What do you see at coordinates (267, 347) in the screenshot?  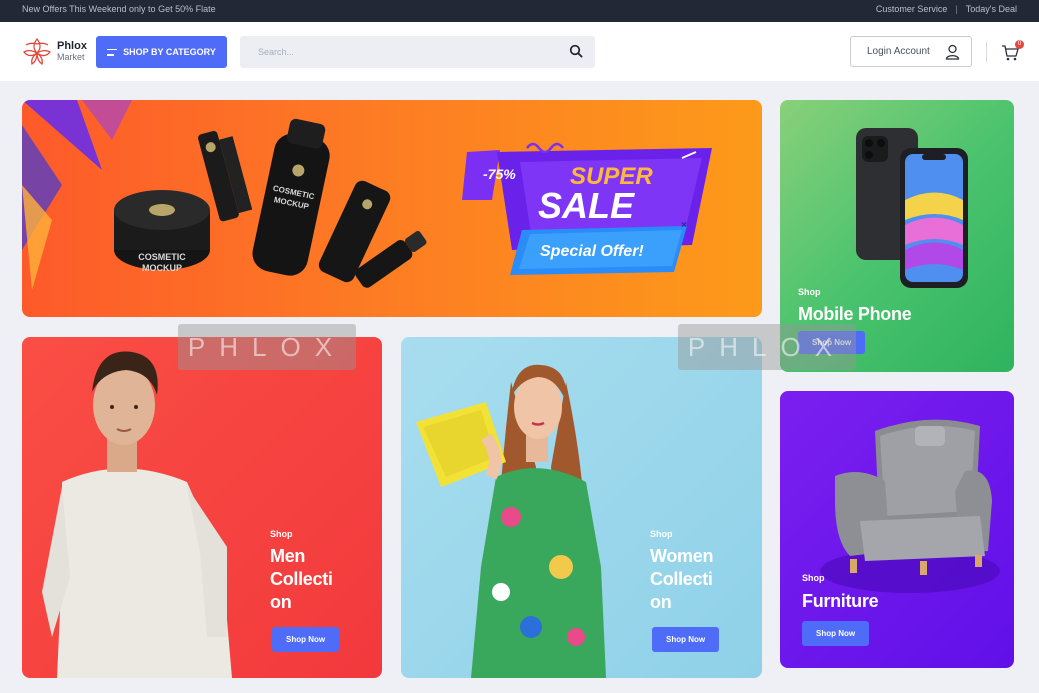 I see `watermark-text-left: PHLOX` at bounding box center [267, 347].